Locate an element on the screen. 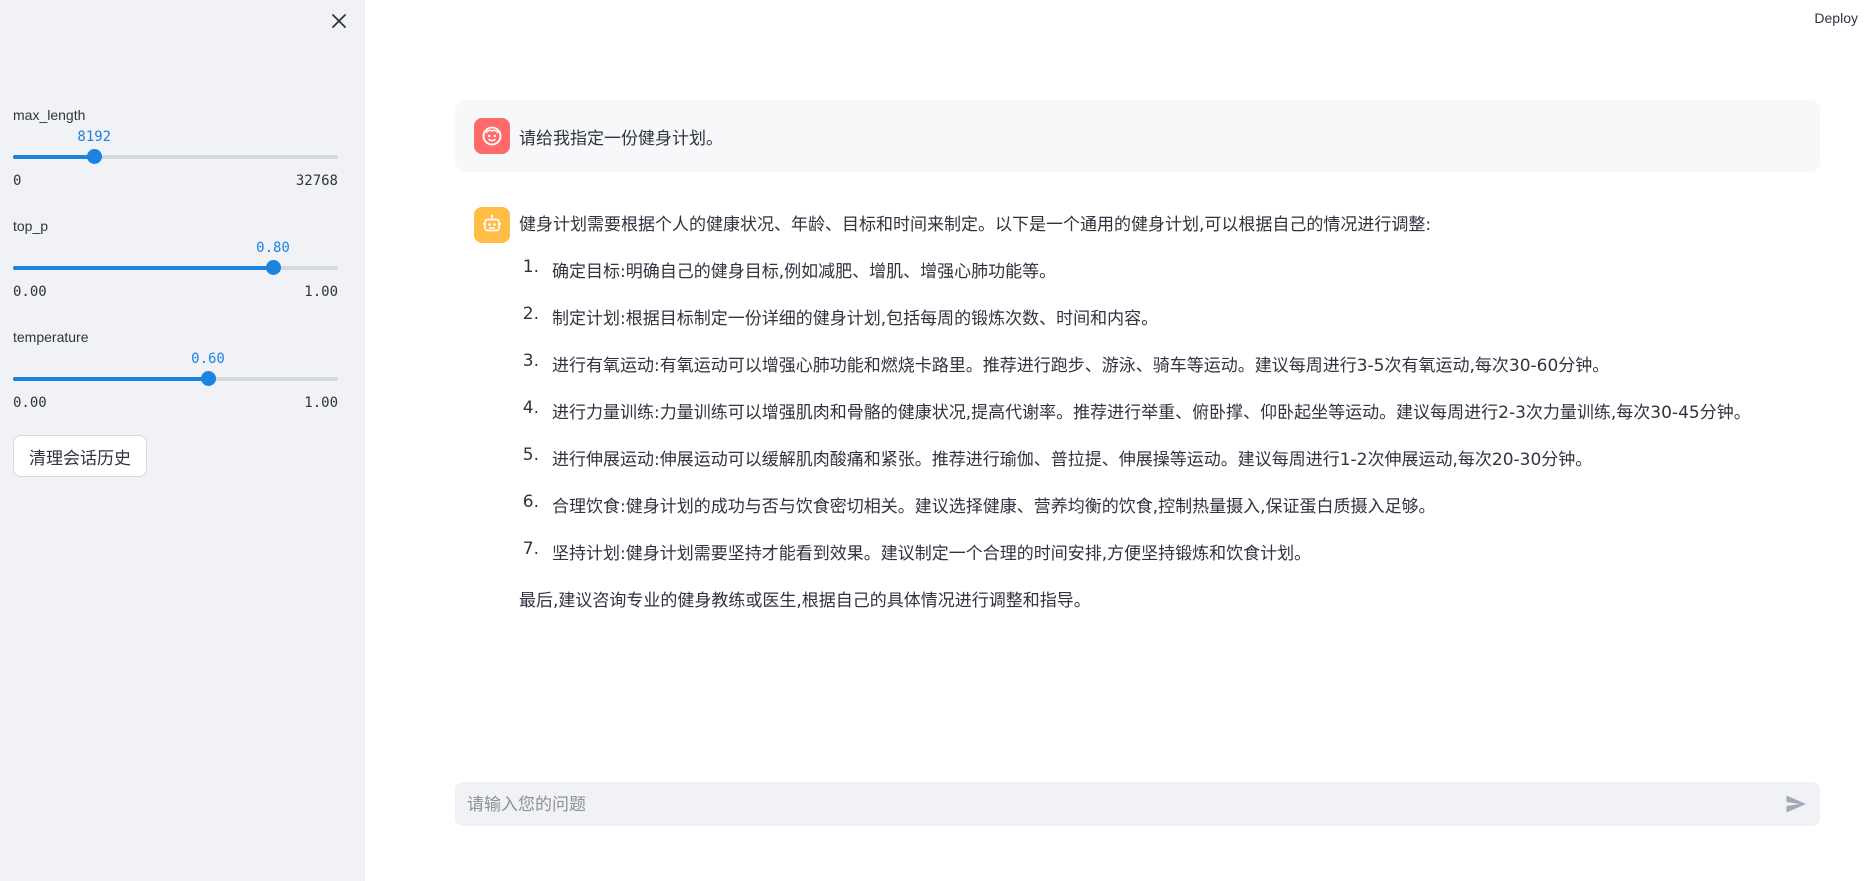 The image size is (1876, 881). slider-value: 0.80 is located at coordinates (273, 248).